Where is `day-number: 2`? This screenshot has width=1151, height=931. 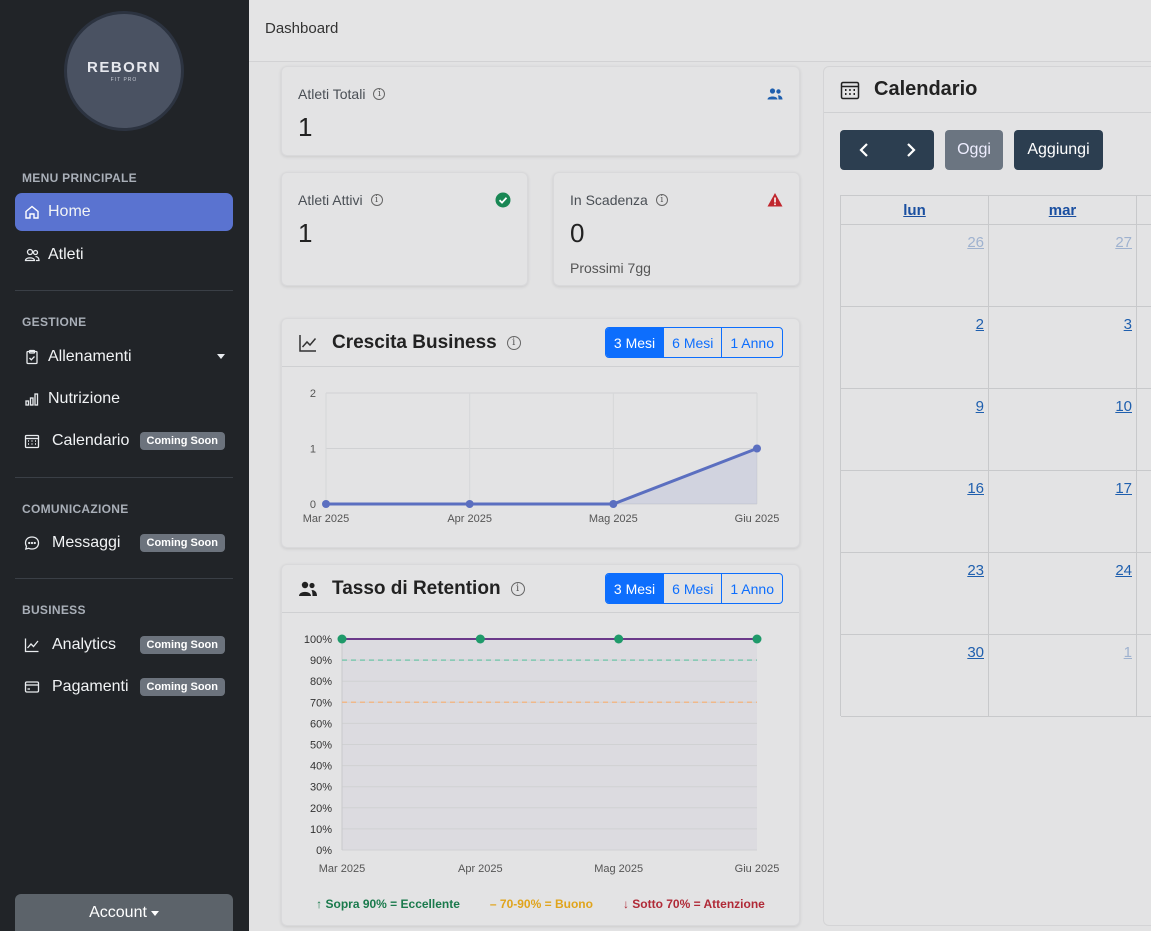
day-number: 2 is located at coordinates (980, 324).